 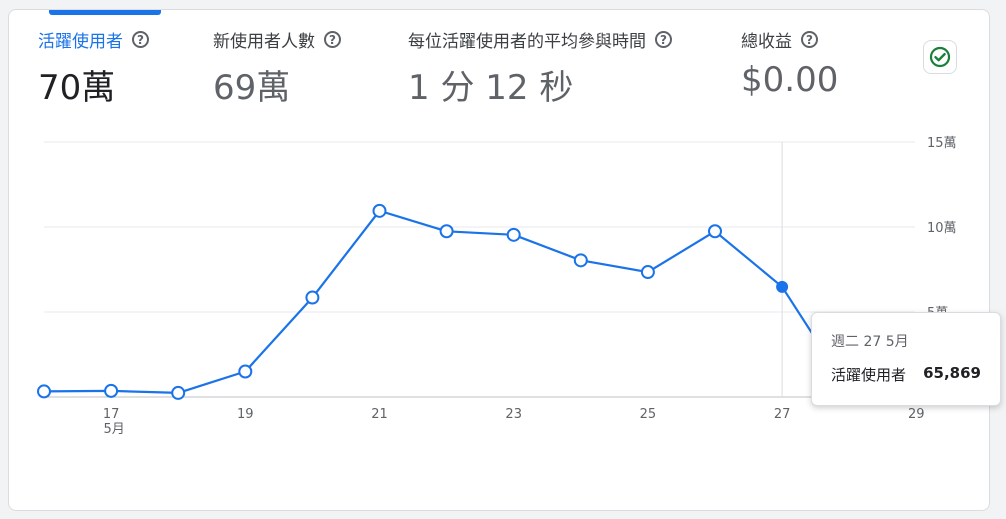 What do you see at coordinates (952, 373) in the screenshot?
I see `tooltip-value: 65,869` at bounding box center [952, 373].